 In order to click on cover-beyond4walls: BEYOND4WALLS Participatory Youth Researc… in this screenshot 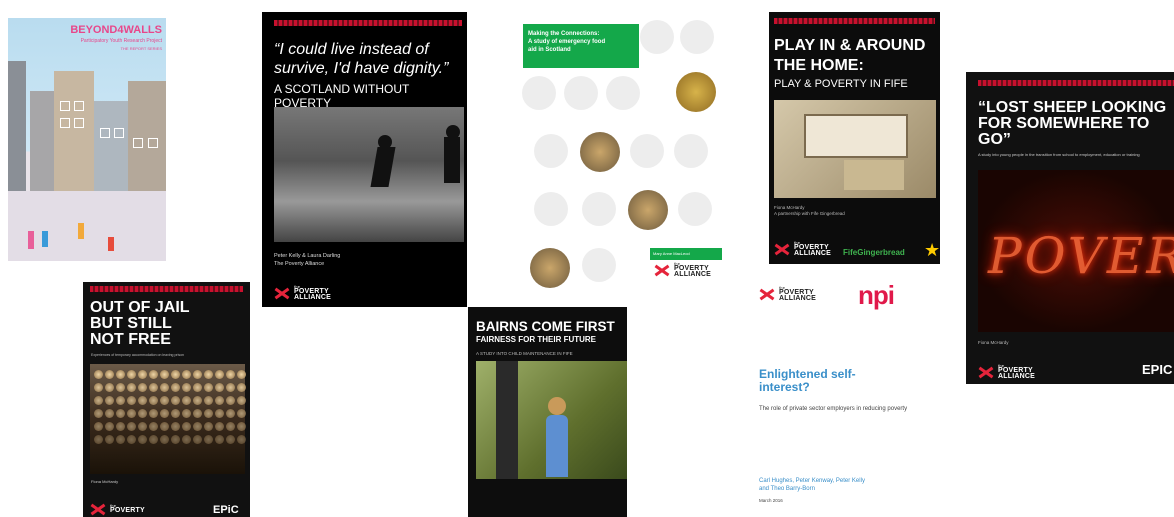, I will do `click(87, 139)`.